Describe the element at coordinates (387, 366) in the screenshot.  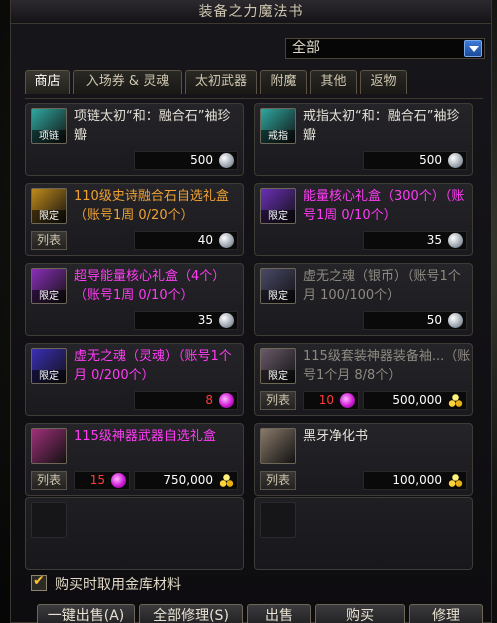
I see `item-name: 115级套装神器装备袖...（账号1个月 8/8个）` at that location.